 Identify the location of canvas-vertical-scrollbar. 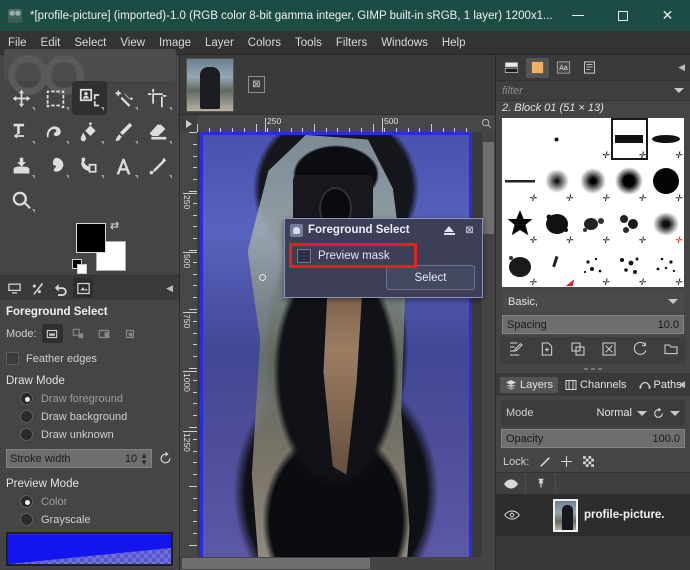
(488, 344).